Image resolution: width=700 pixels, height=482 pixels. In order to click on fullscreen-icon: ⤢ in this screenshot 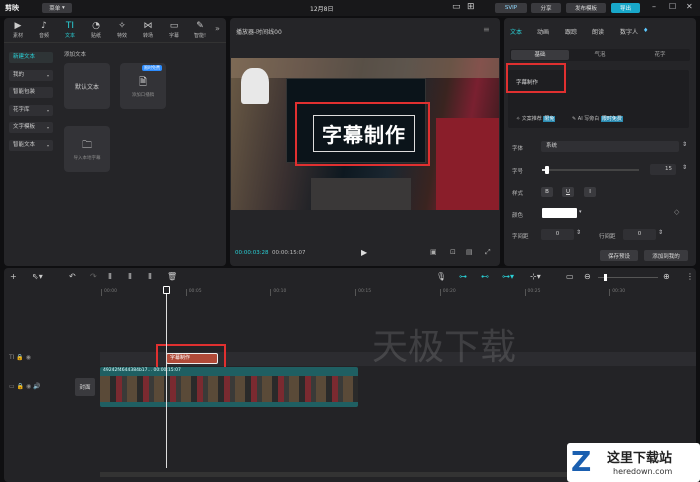, I will do `click(488, 252)`.